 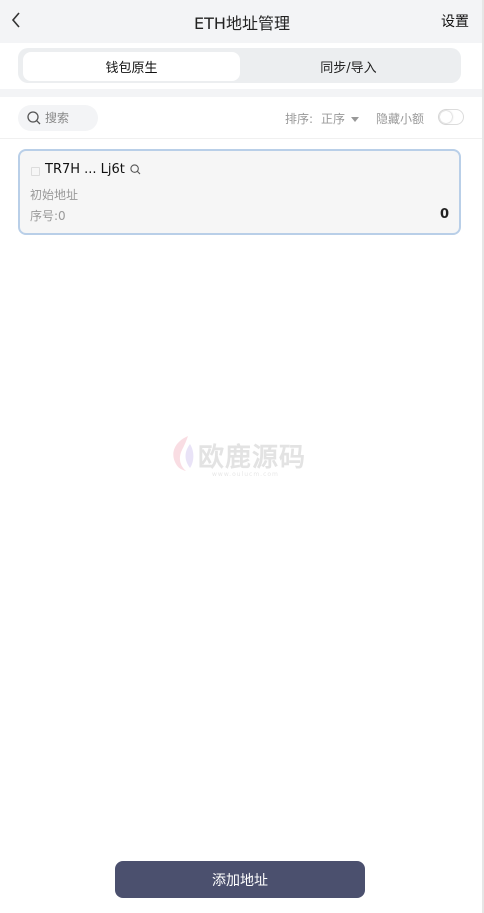 I want to click on filter-toolbar: 排序: 正序 隐藏小额, so click(x=242, y=118).